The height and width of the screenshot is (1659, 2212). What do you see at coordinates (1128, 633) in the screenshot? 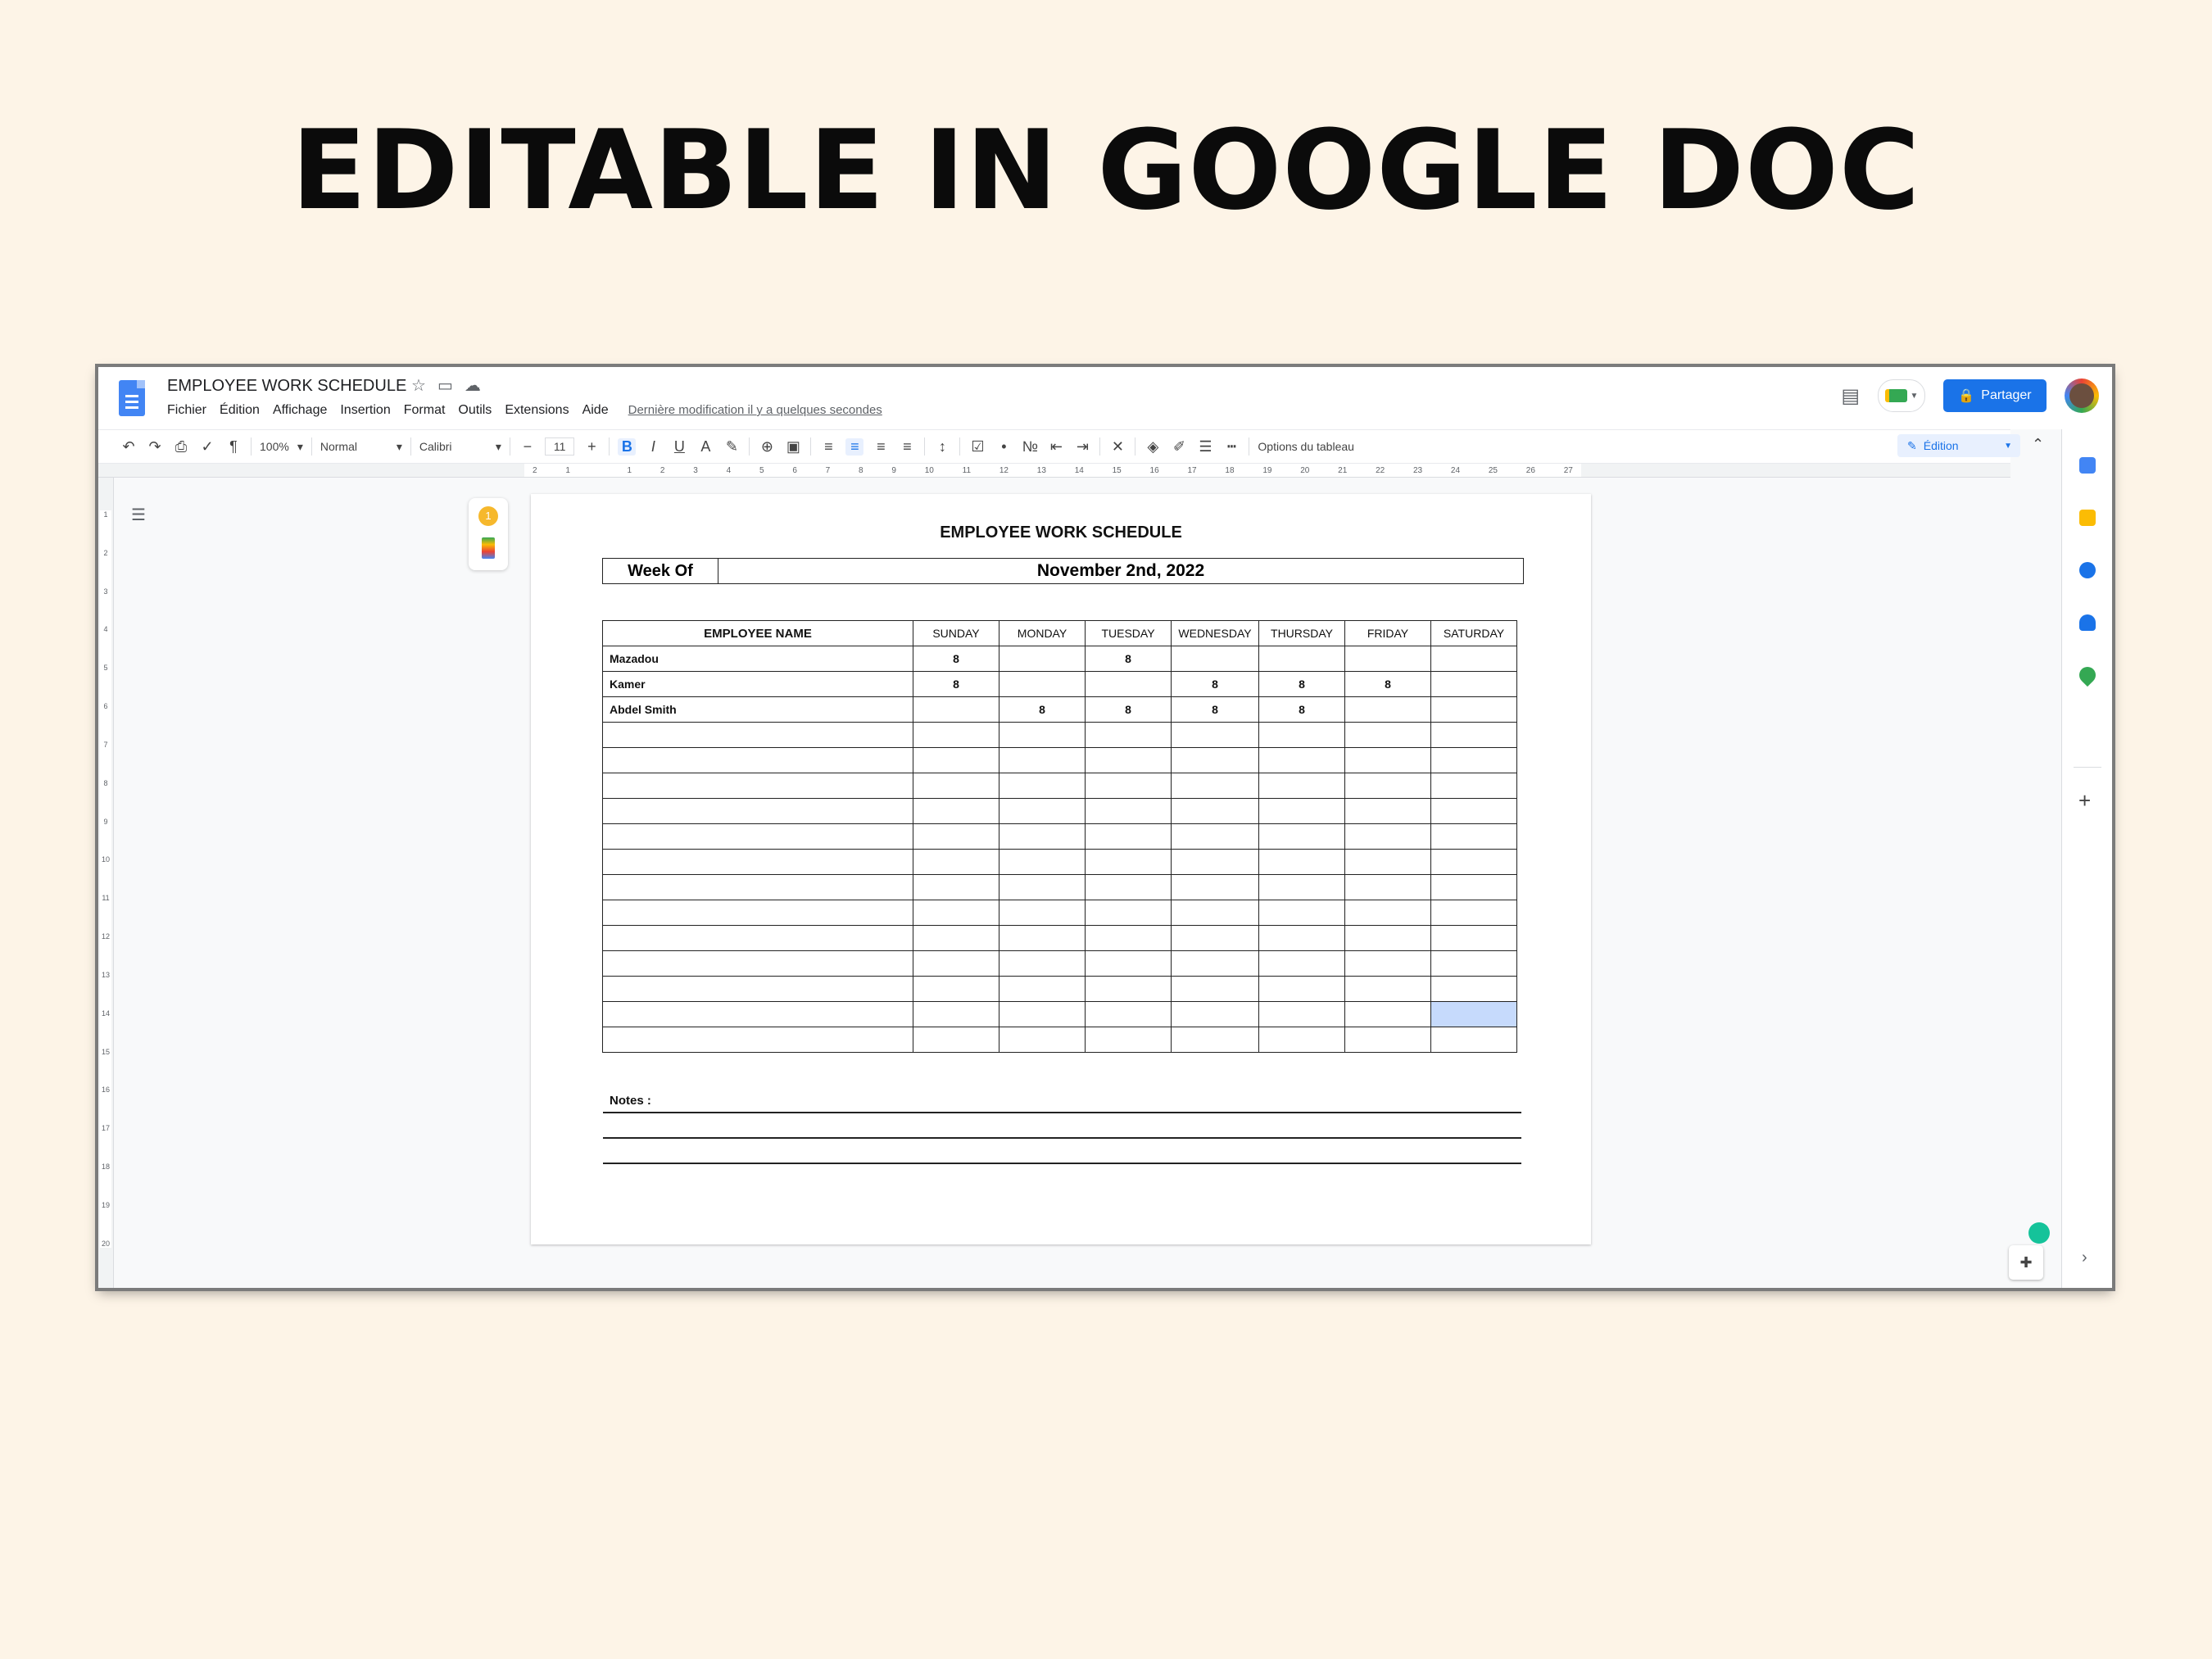
I see `column-header: TUESDAY` at bounding box center [1128, 633].